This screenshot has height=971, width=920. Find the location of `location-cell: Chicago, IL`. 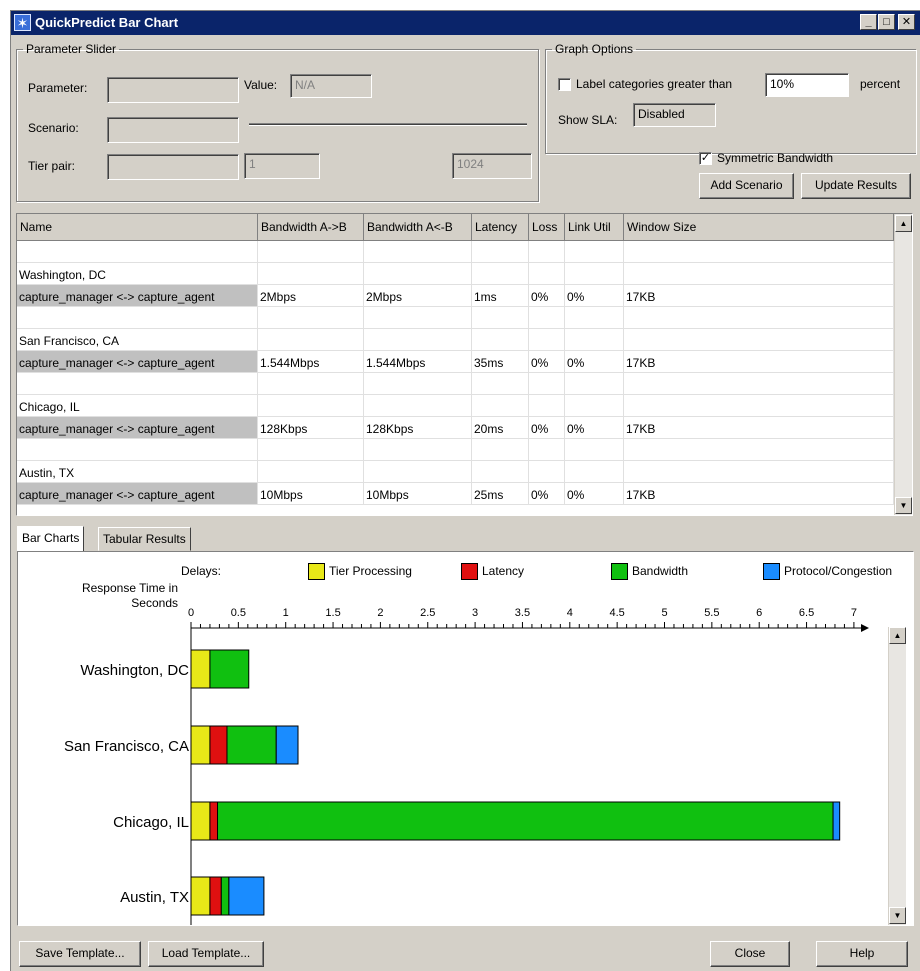

location-cell: Chicago, IL is located at coordinates (137, 406).